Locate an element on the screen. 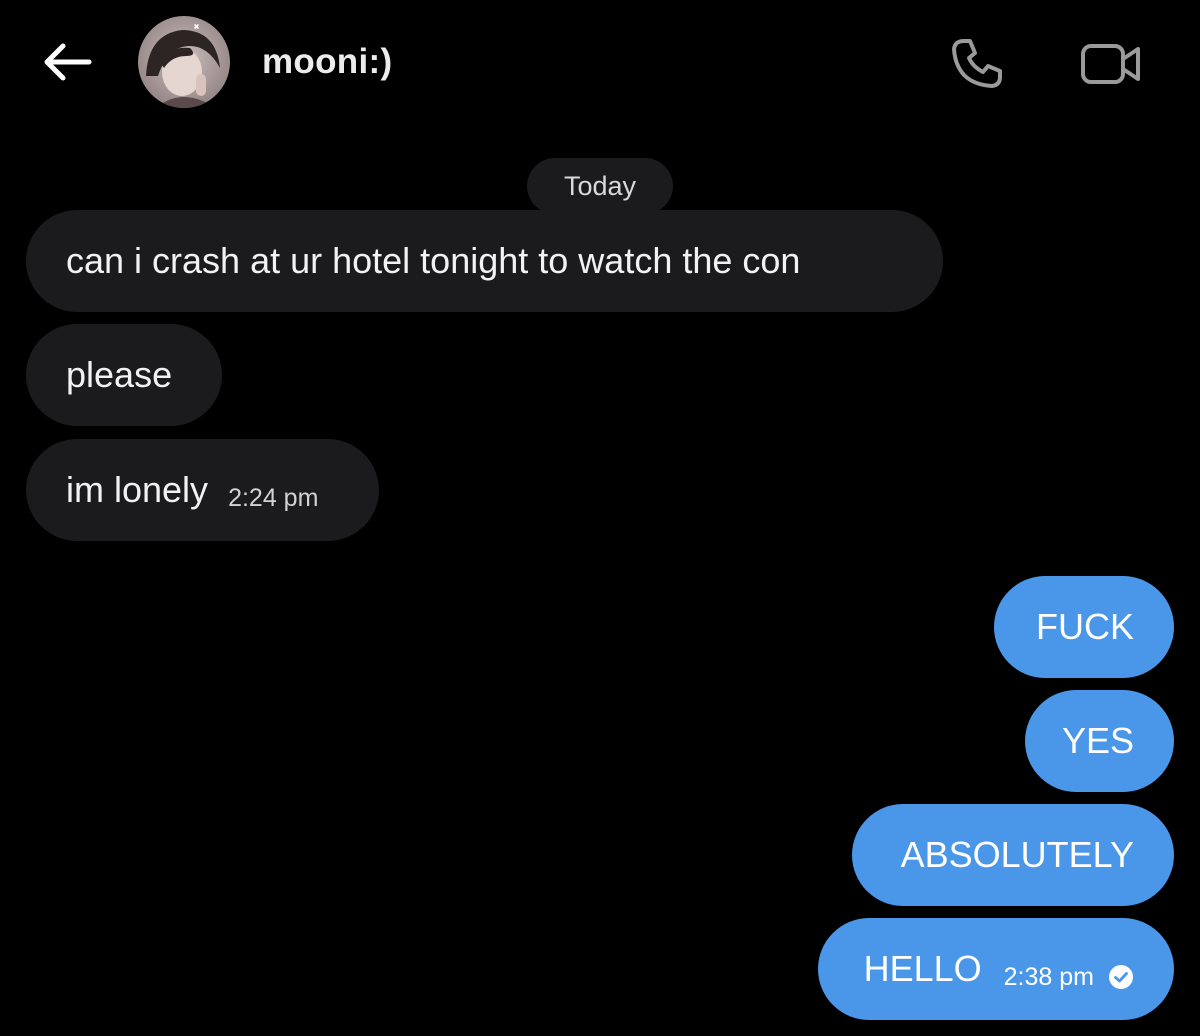 Image resolution: width=1200 pixels, height=1036 pixels. outgoing-message: ABSOLUTELY is located at coordinates (1013, 855).